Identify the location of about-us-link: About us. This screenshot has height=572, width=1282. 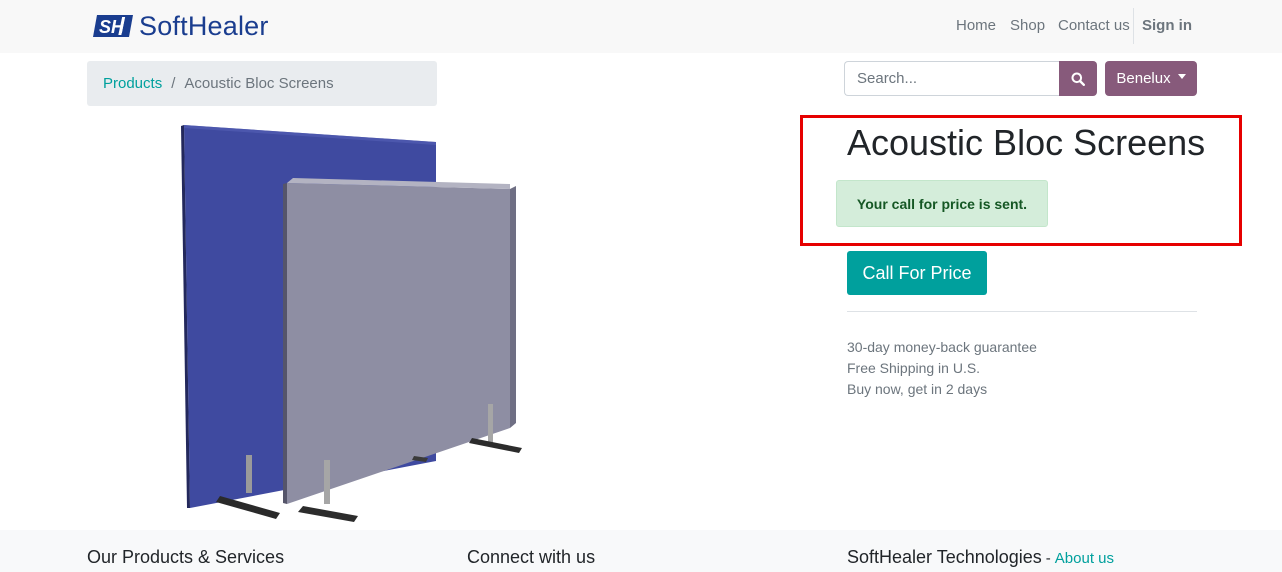
(1084, 558).